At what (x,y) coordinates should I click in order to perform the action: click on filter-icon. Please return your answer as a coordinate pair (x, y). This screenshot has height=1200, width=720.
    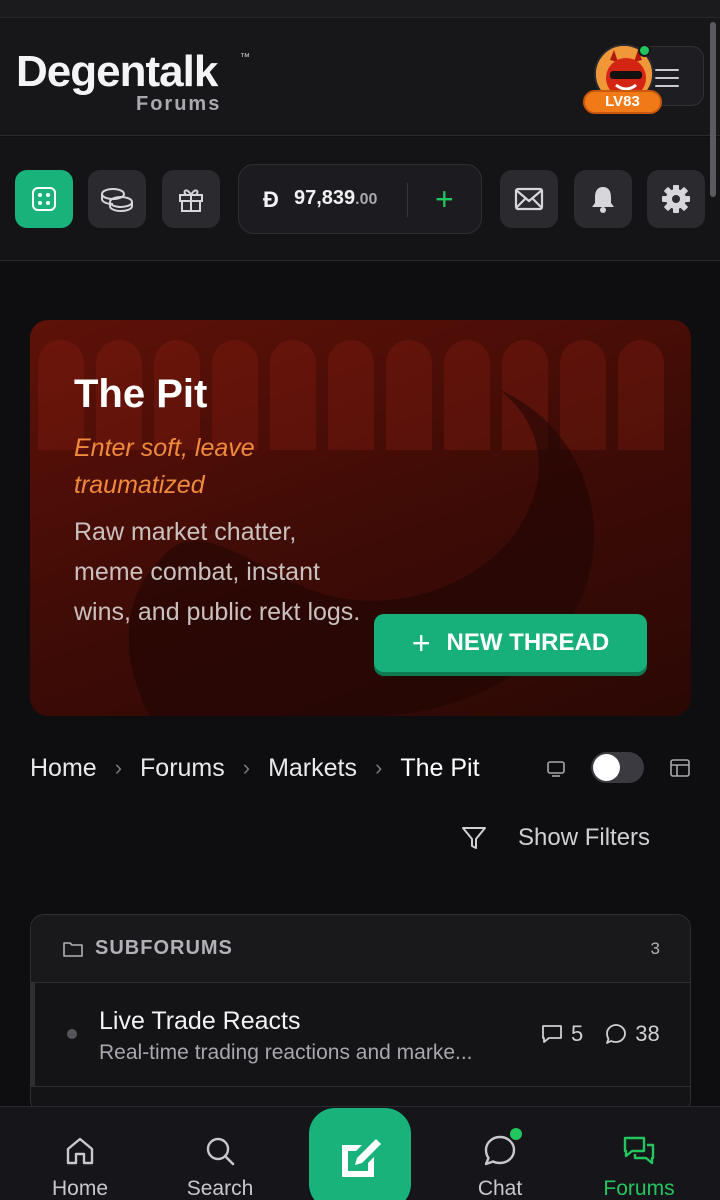
    Looking at the image, I should click on (474, 838).